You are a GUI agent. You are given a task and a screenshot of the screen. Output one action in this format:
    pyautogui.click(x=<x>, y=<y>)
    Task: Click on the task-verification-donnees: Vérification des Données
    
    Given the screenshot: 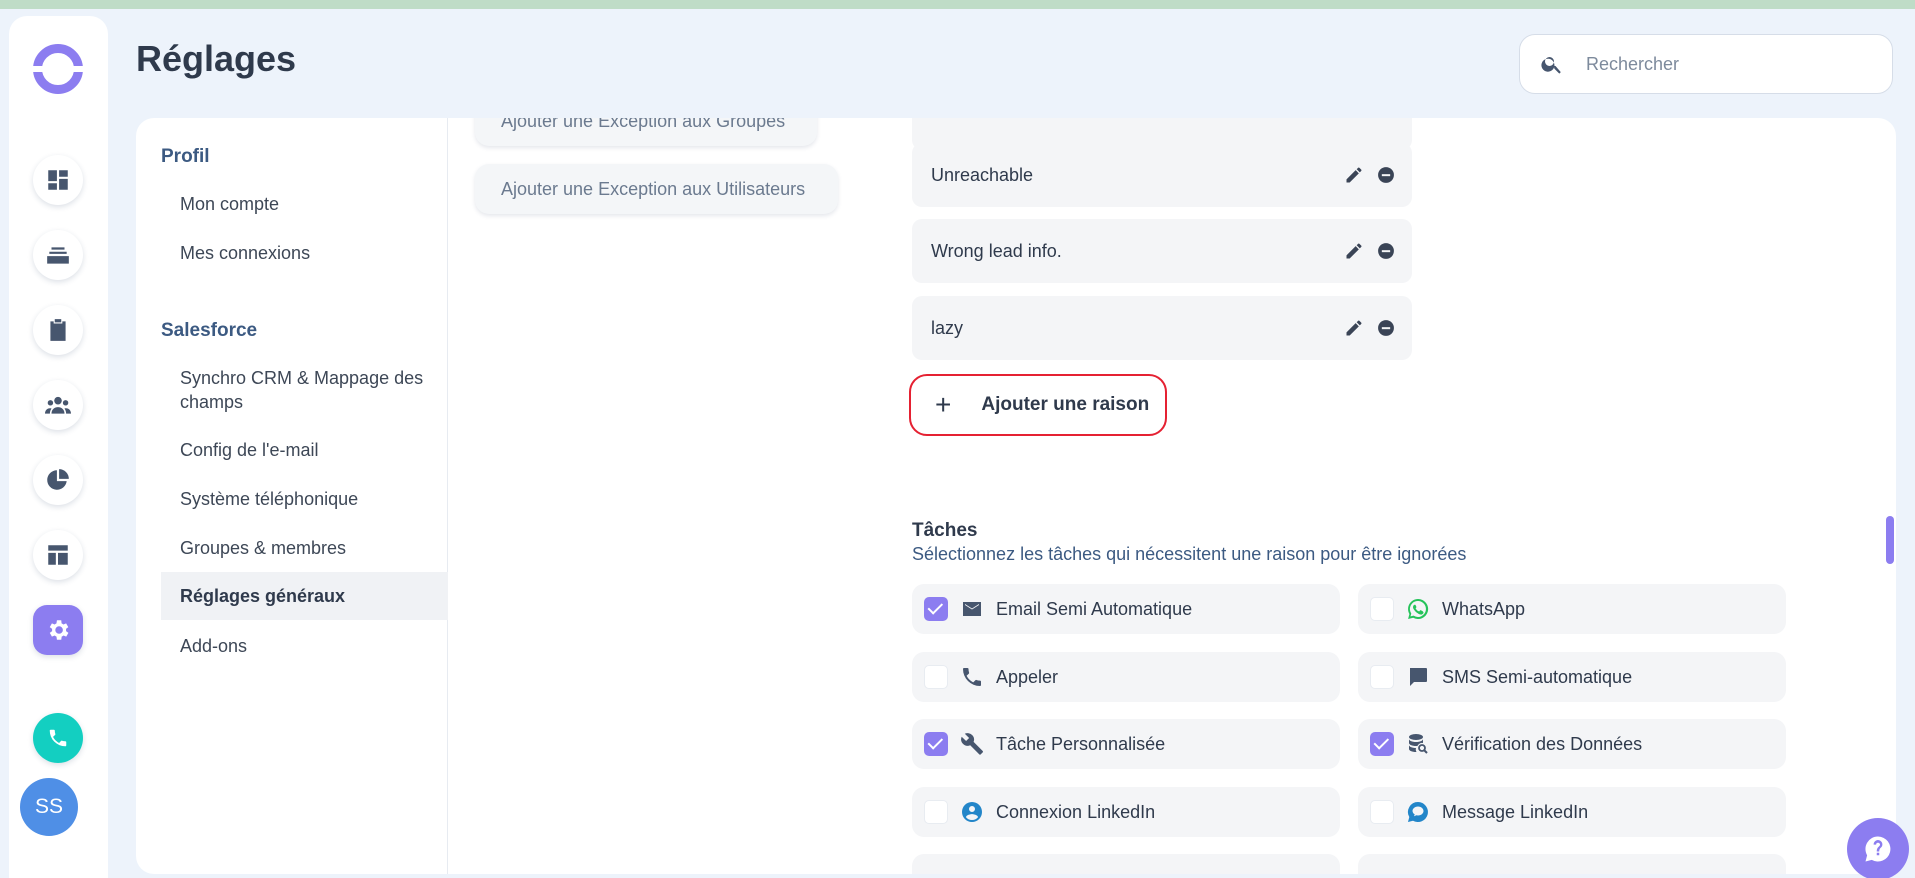 What is the action you would take?
    pyautogui.click(x=1572, y=744)
    